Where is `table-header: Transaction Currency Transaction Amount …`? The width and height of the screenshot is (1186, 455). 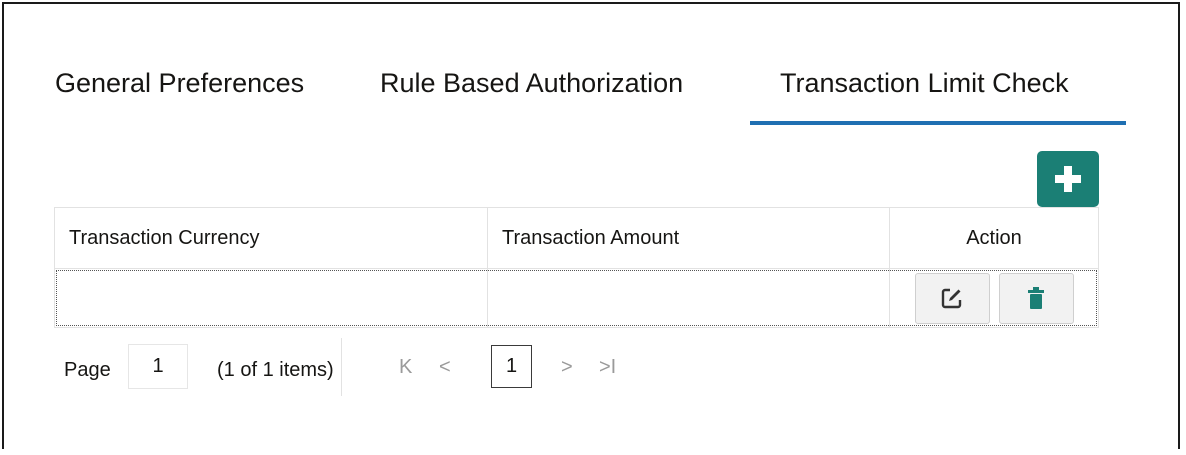 table-header: Transaction Currency Transaction Amount … is located at coordinates (576, 238).